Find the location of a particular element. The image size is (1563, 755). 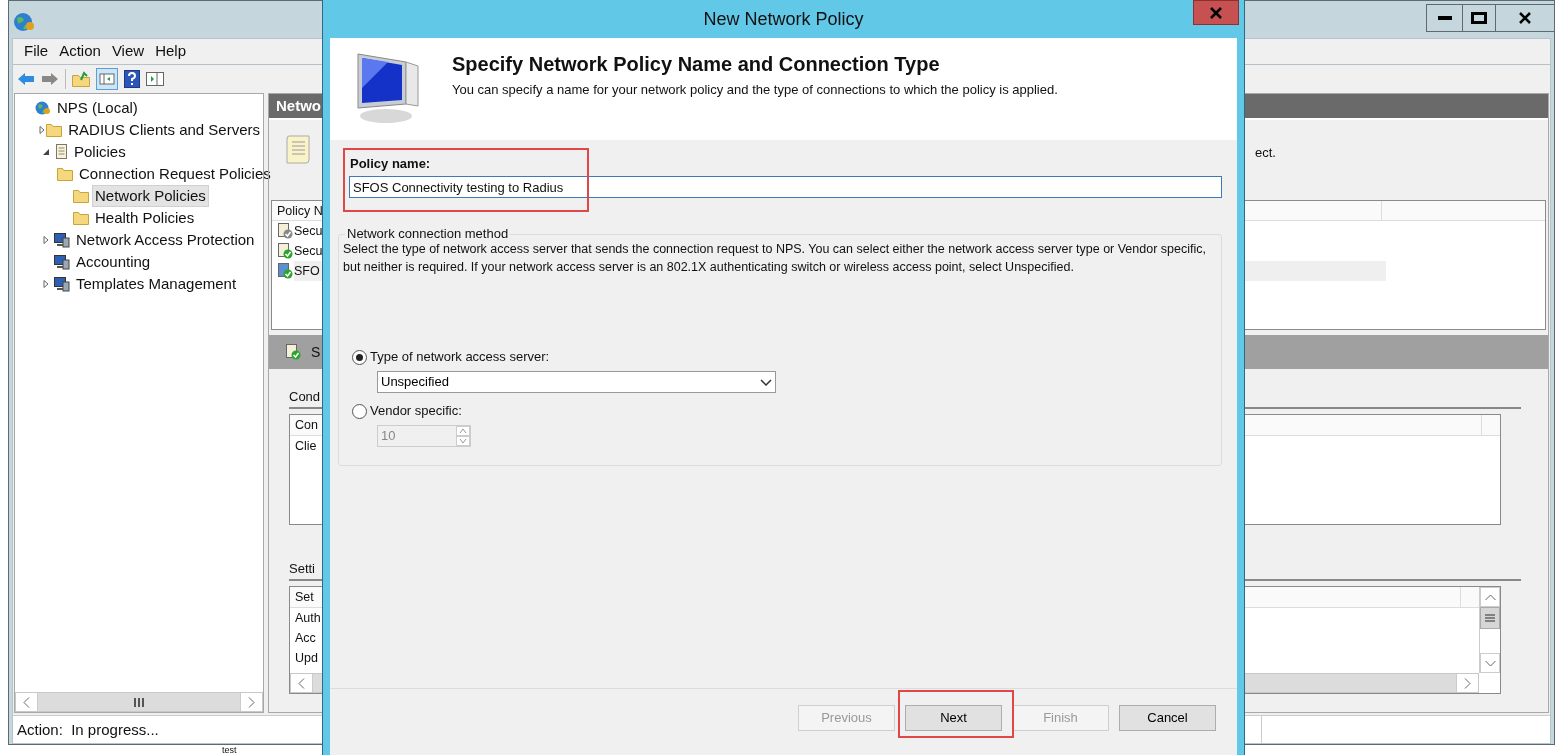

menu-item: Help is located at coordinates (170, 51).